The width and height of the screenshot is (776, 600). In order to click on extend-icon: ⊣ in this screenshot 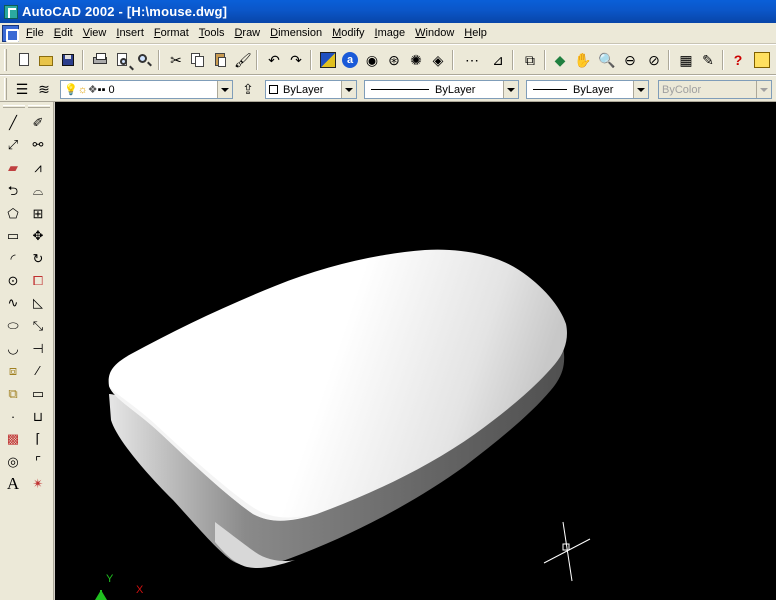, I will do `click(38, 349)`.